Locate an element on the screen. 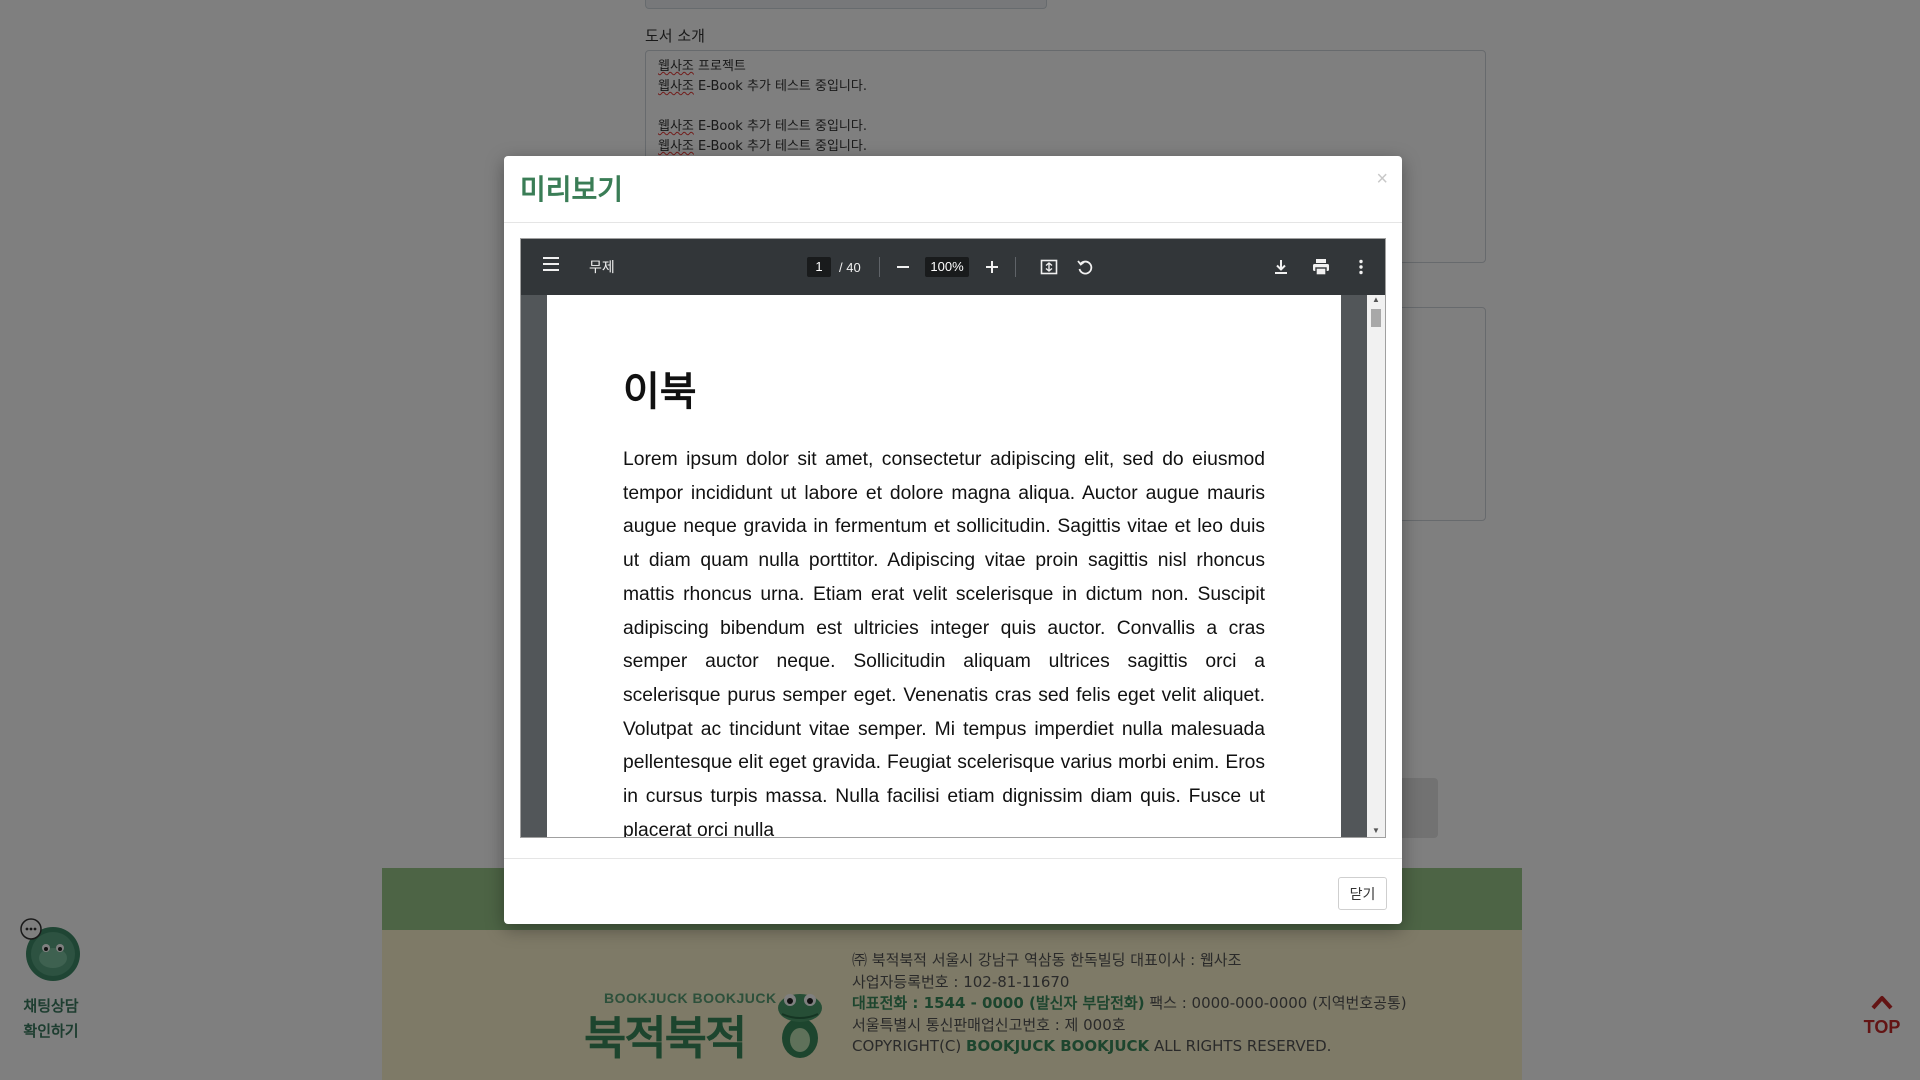 The image size is (1920, 1080). rotate-button is located at coordinates (1085, 267).